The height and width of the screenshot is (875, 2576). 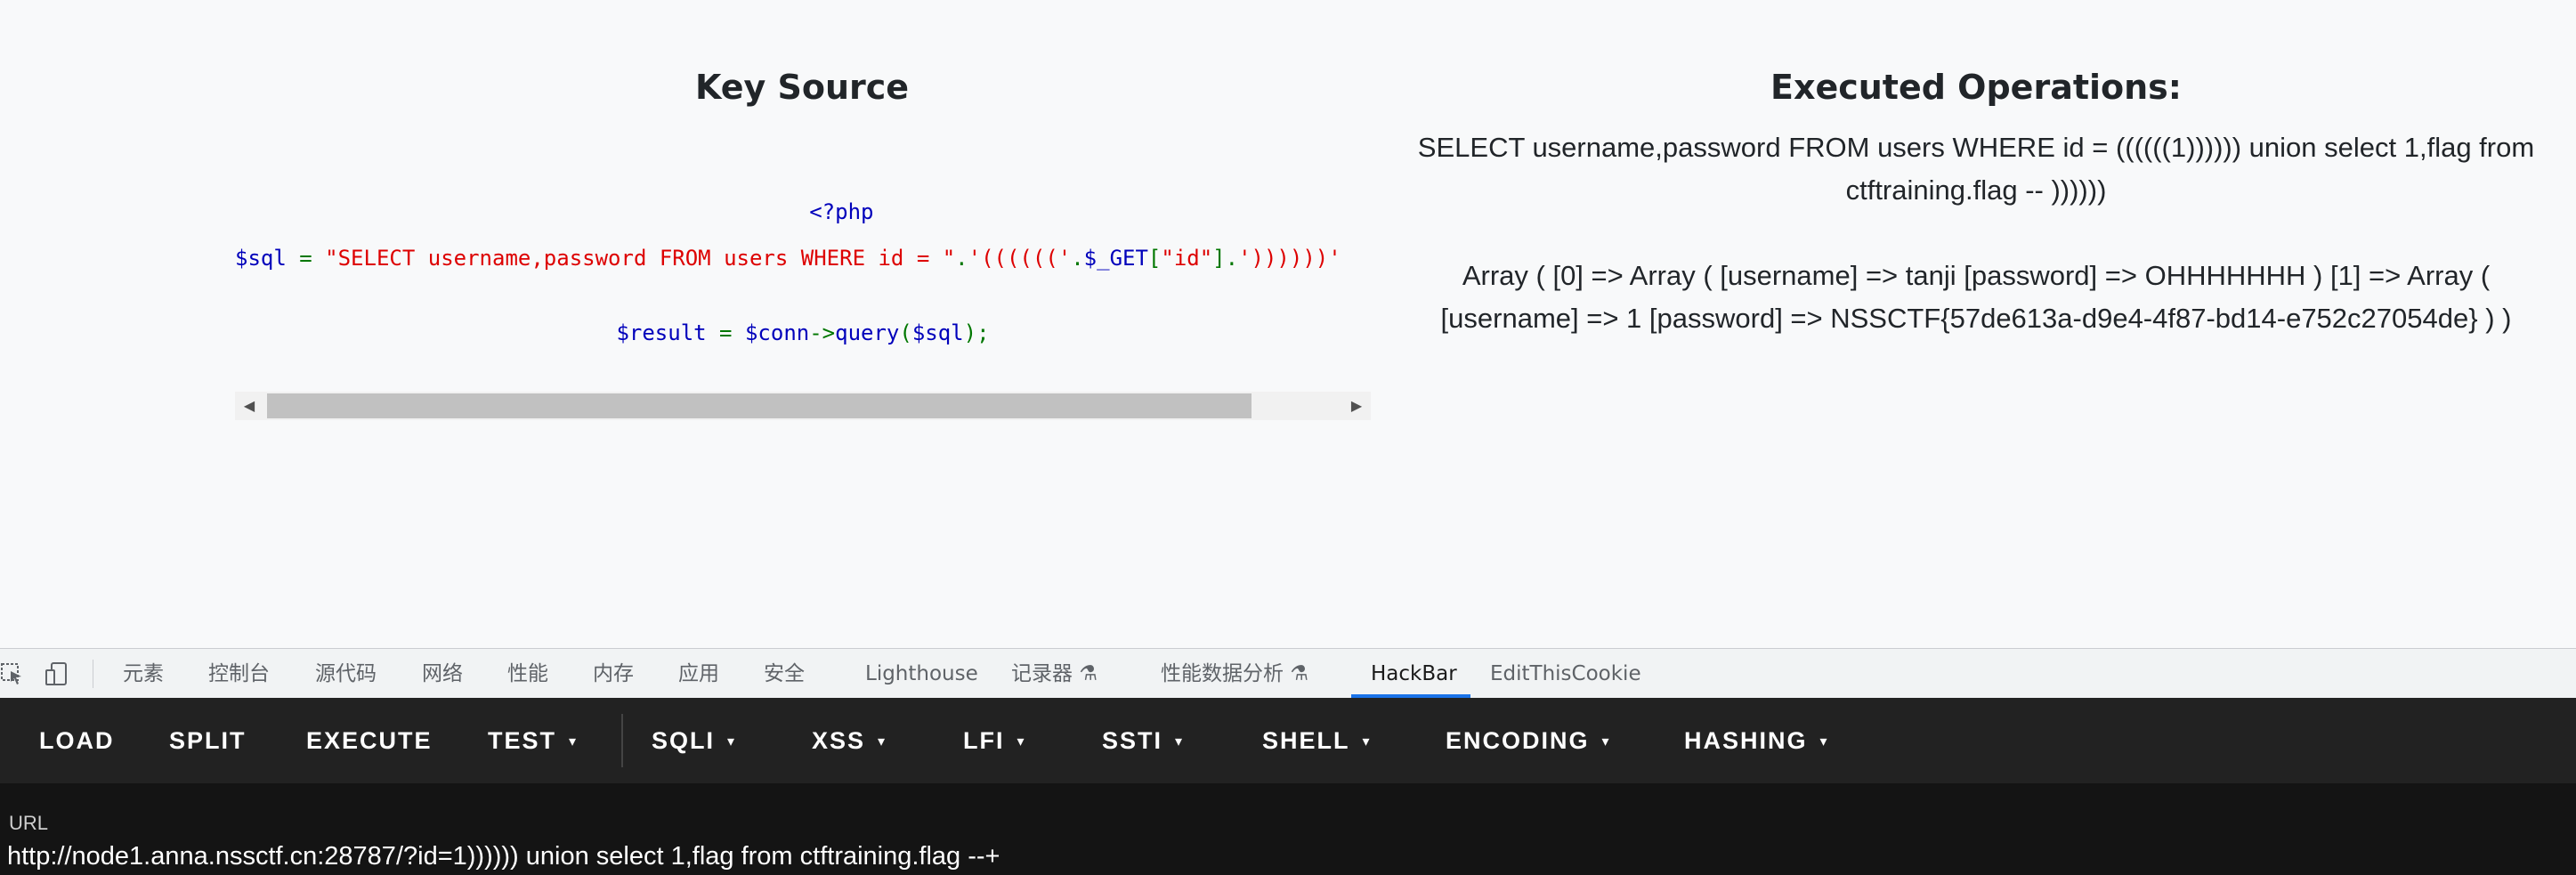 What do you see at coordinates (208, 740) in the screenshot?
I see `split-button: SPLIT` at bounding box center [208, 740].